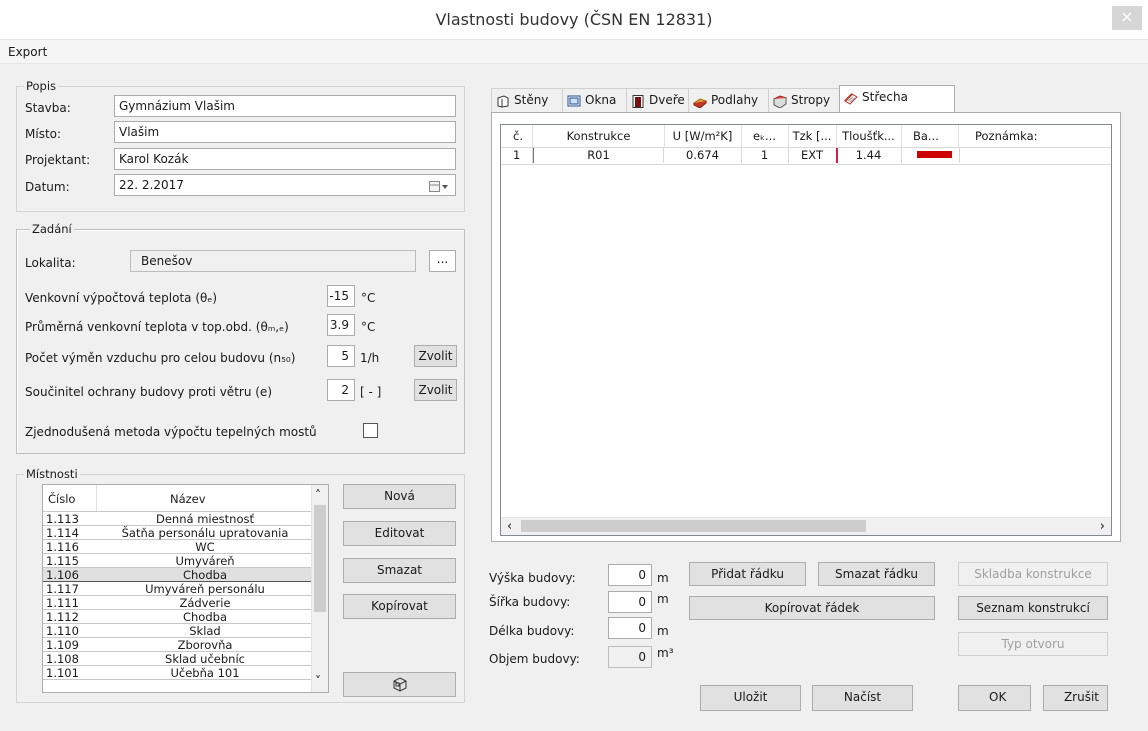  Describe the element at coordinates (517, 136) in the screenshot. I see `col-c-header: č.` at that location.